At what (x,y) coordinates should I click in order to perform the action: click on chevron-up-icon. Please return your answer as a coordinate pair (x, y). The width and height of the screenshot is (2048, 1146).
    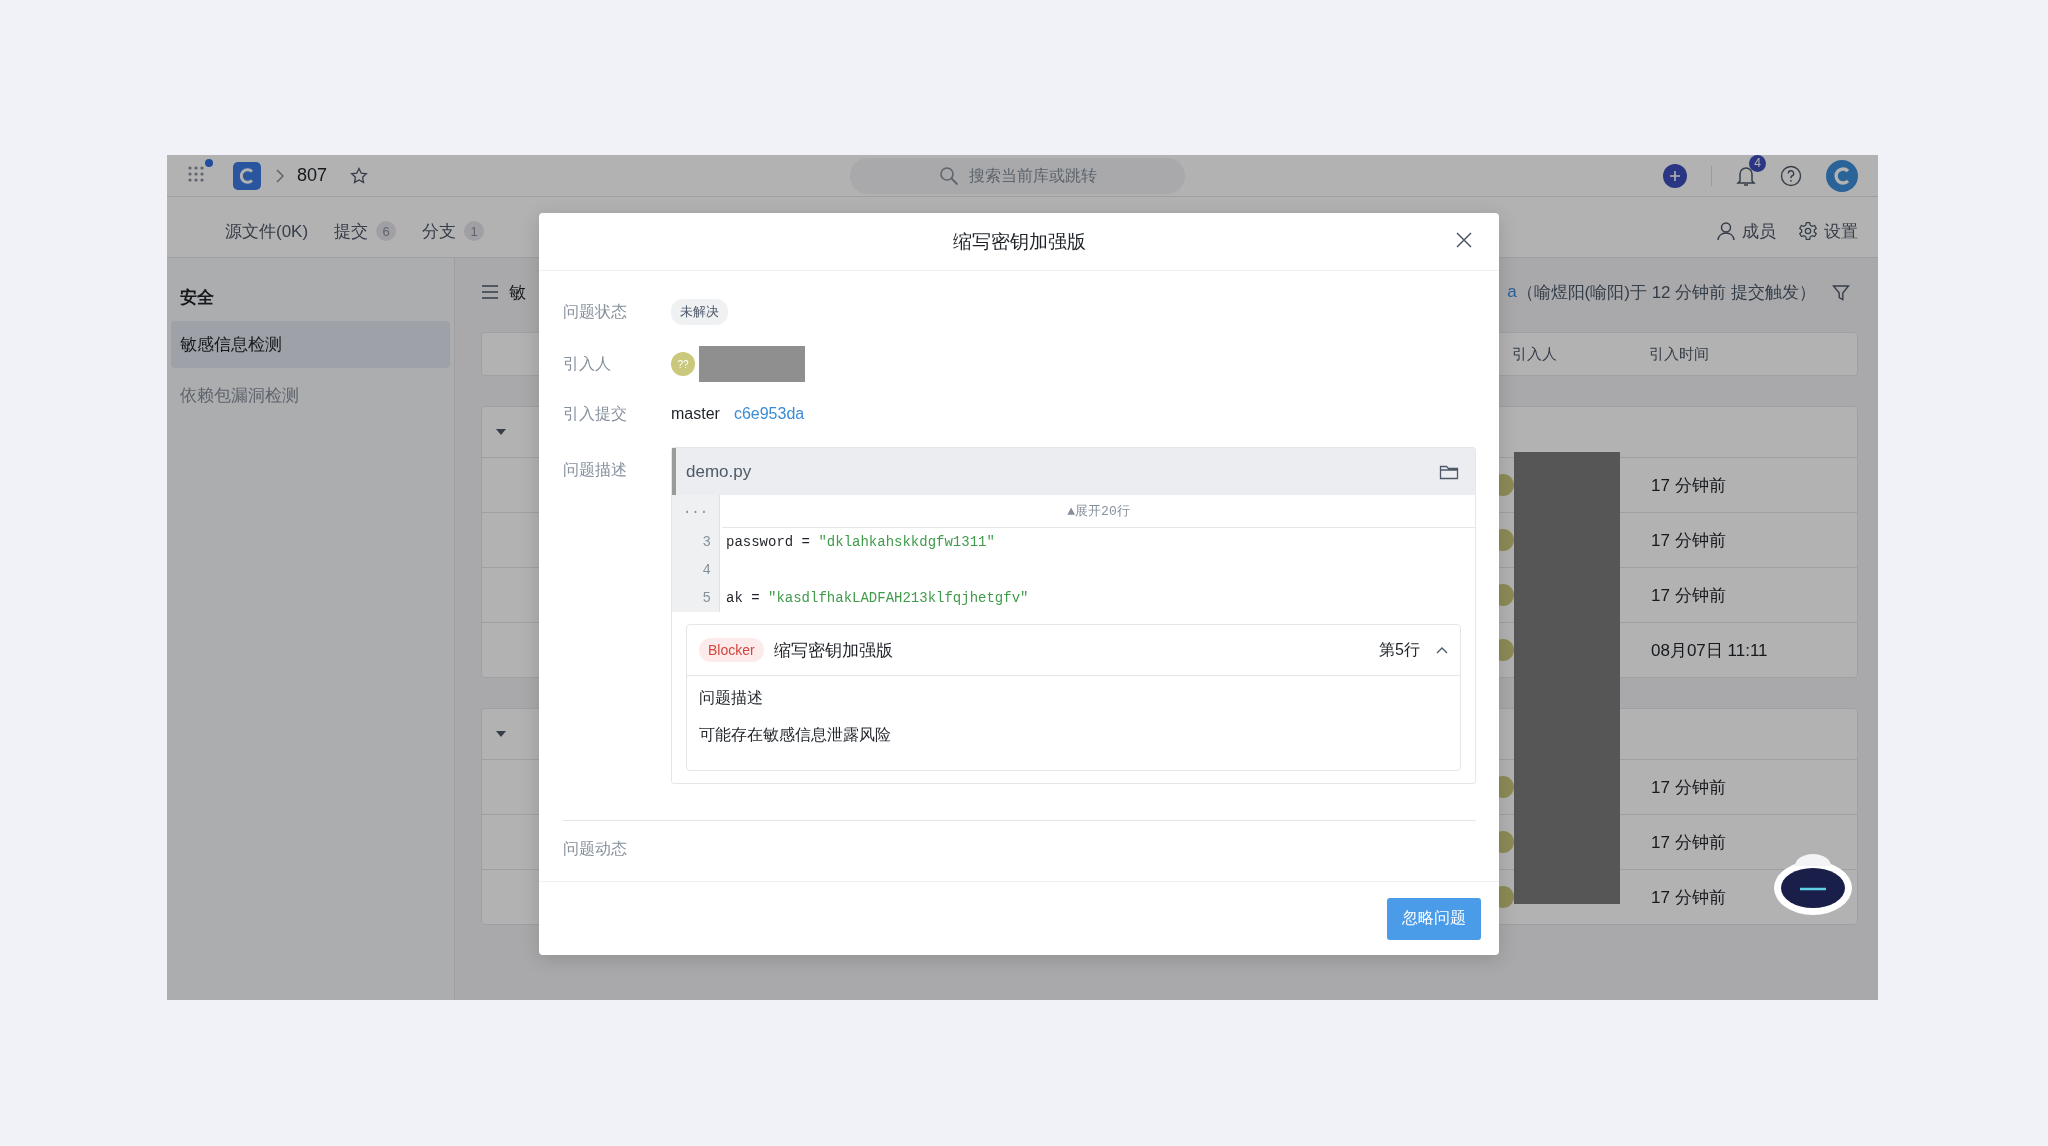
    Looking at the image, I should click on (1442, 650).